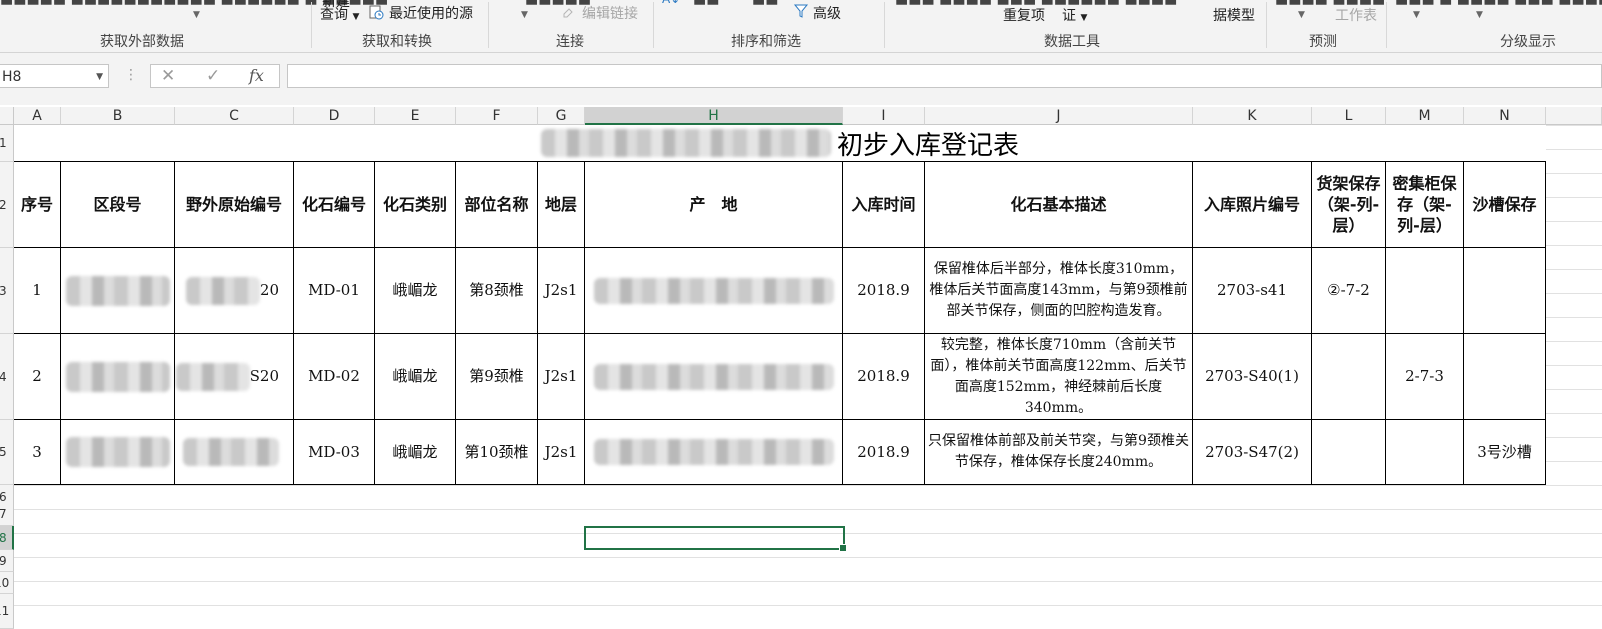 The height and width of the screenshot is (629, 1602). Describe the element at coordinates (37, 452) in the screenshot. I see `table-cell-r3-a: 3` at that location.